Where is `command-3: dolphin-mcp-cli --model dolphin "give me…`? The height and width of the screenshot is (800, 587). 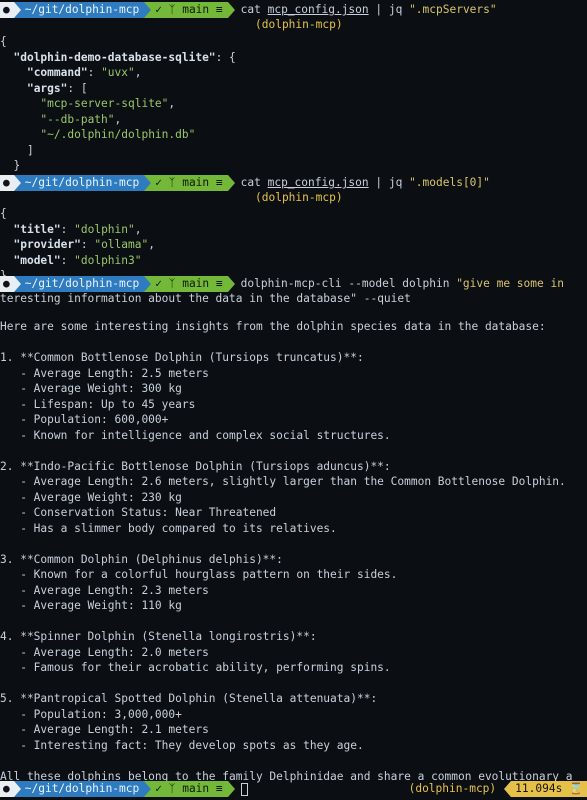 command-3: dolphin-mcp-cli --model dolphin "give me… is located at coordinates (402, 284).